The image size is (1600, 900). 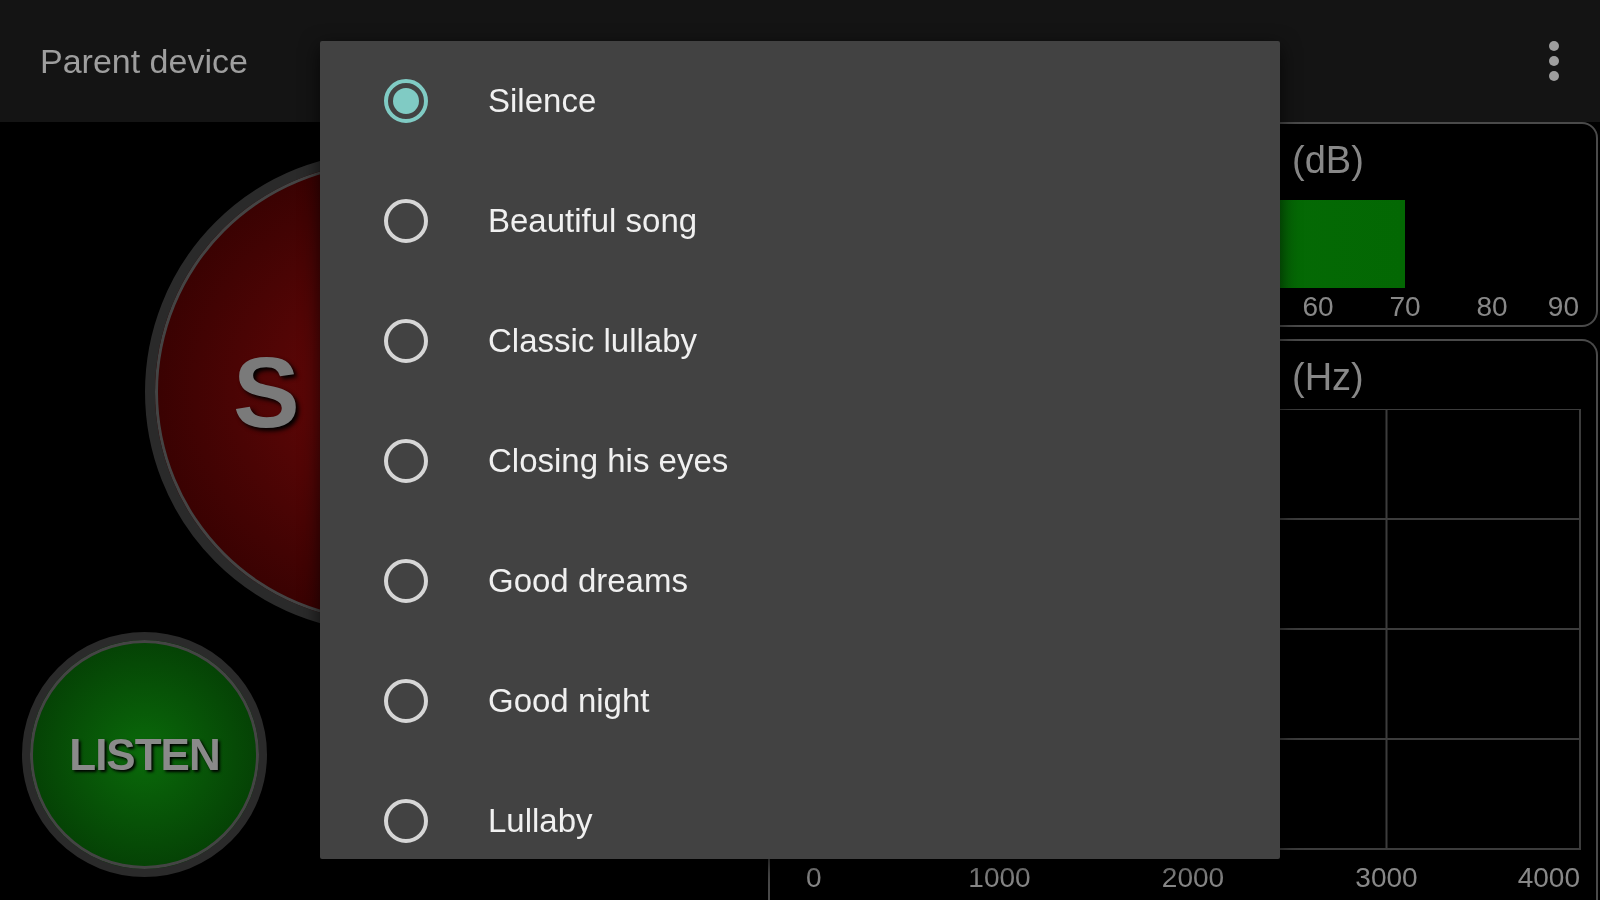 What do you see at coordinates (800, 461) in the screenshot?
I see `sound-option: Closing his eyes` at bounding box center [800, 461].